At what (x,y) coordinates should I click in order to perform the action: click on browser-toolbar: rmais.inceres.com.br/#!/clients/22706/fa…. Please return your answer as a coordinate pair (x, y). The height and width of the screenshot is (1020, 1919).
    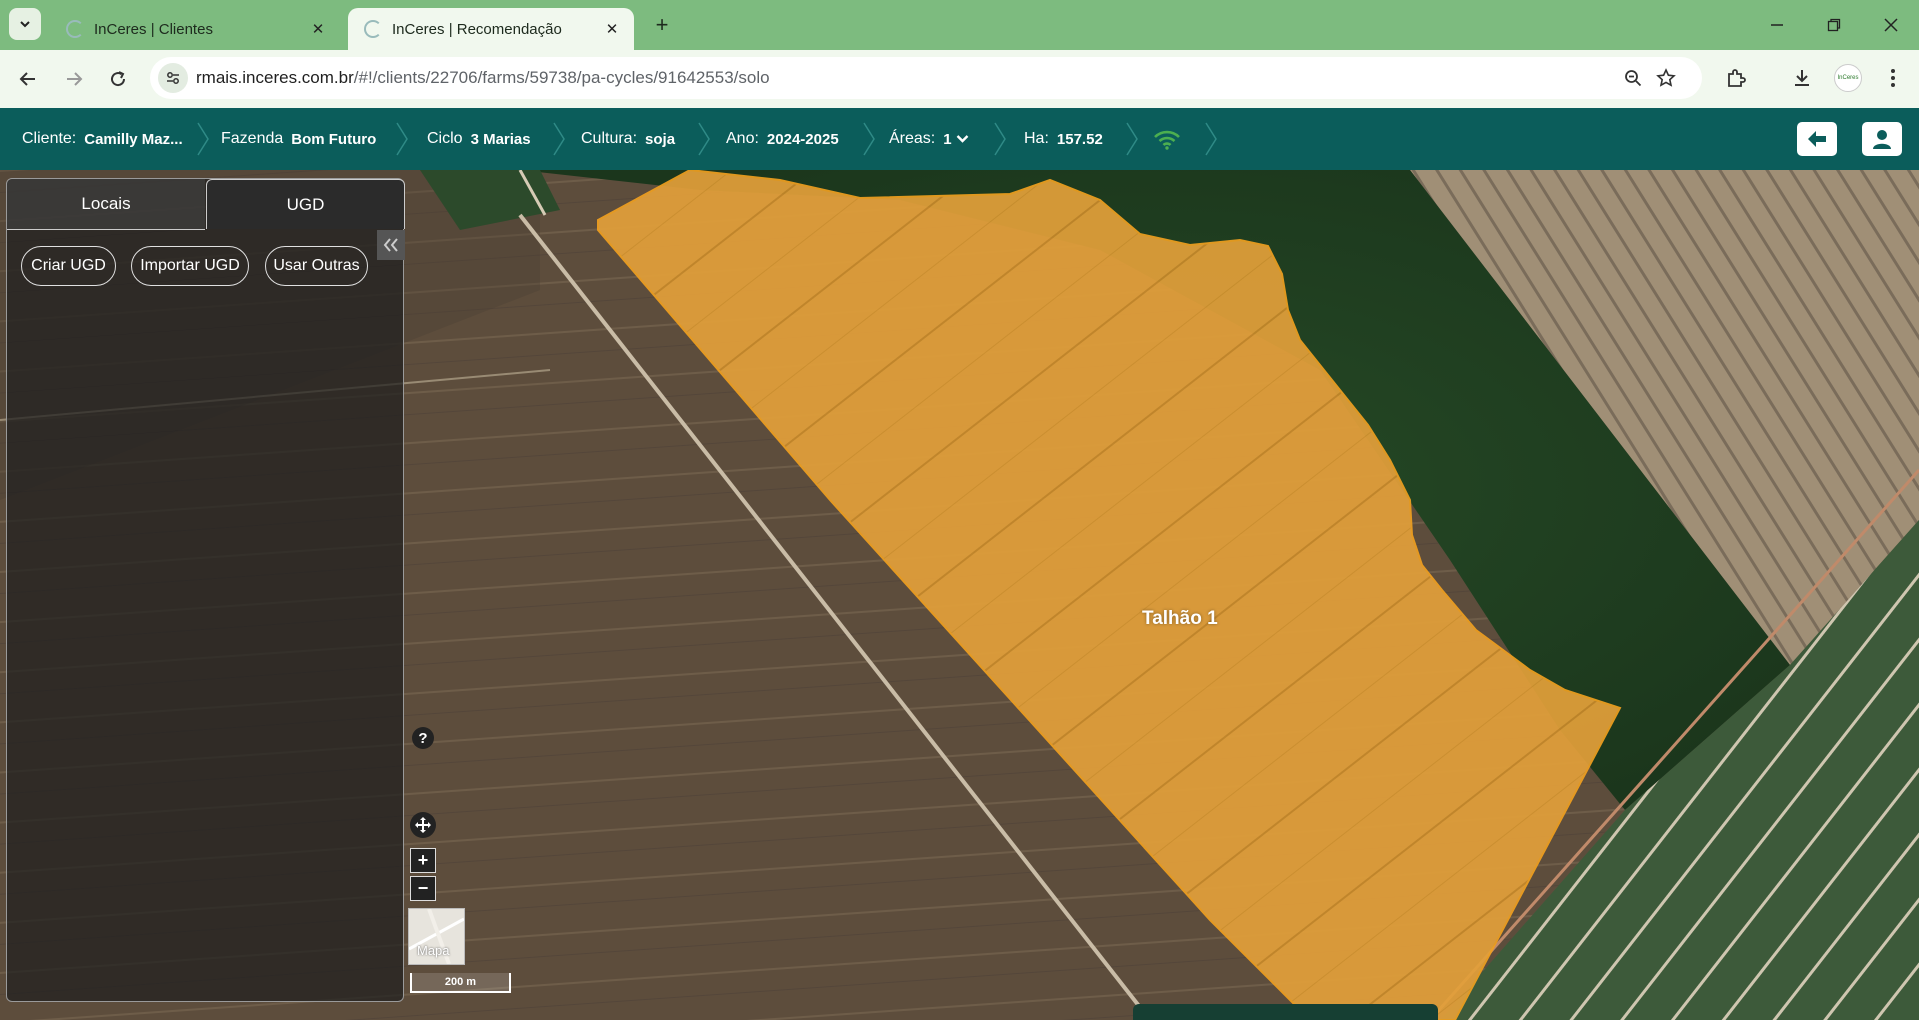
    Looking at the image, I should click on (959, 79).